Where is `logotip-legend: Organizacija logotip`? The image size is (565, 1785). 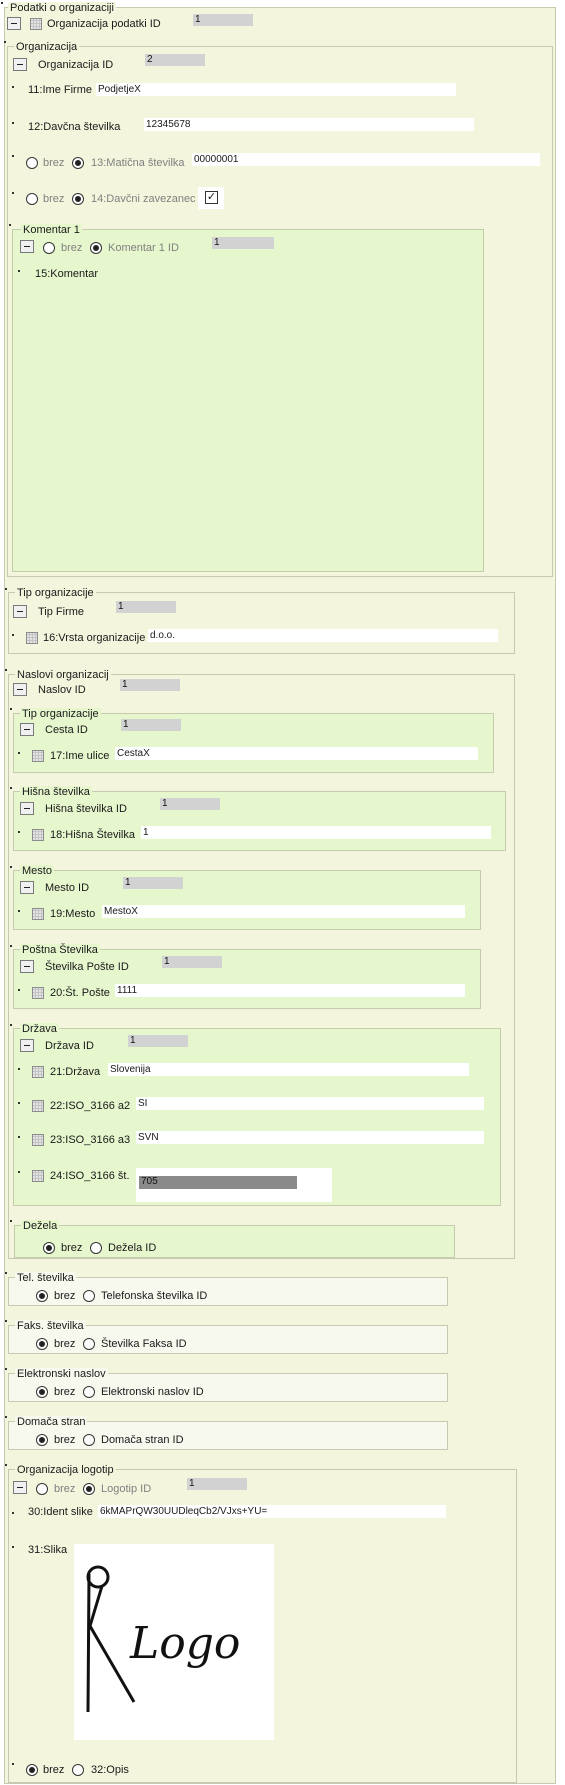 logotip-legend: Organizacija logotip is located at coordinates (65, 1470).